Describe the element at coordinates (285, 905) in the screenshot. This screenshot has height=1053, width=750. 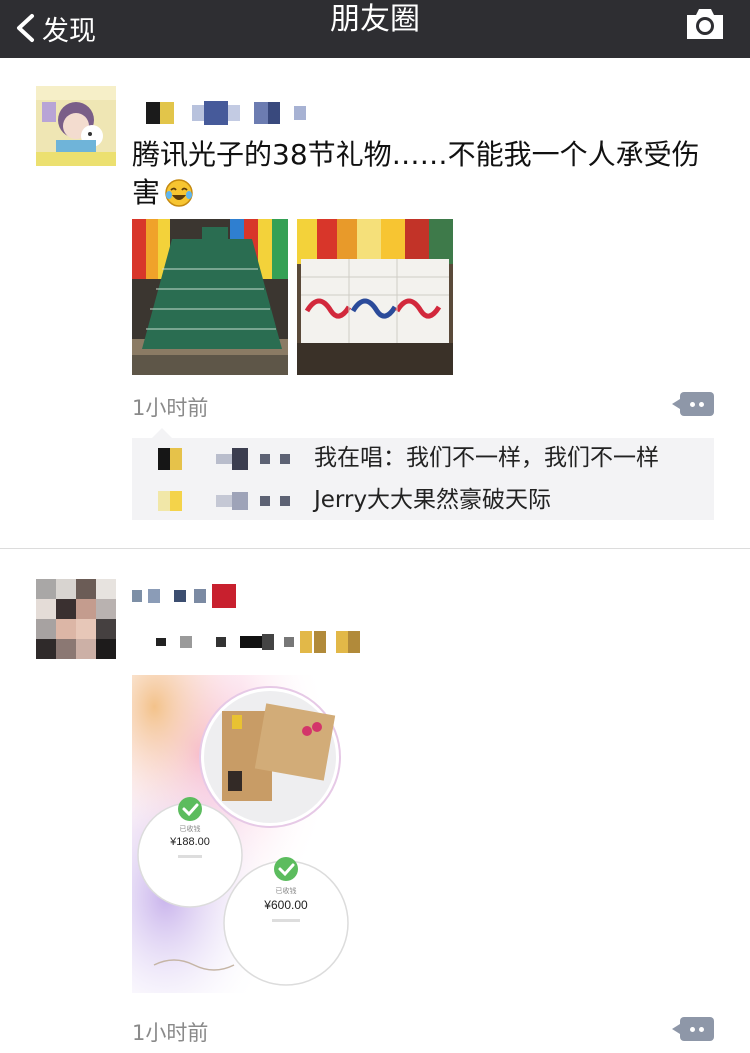
I see `receipt-amount: ¥600.00` at that location.